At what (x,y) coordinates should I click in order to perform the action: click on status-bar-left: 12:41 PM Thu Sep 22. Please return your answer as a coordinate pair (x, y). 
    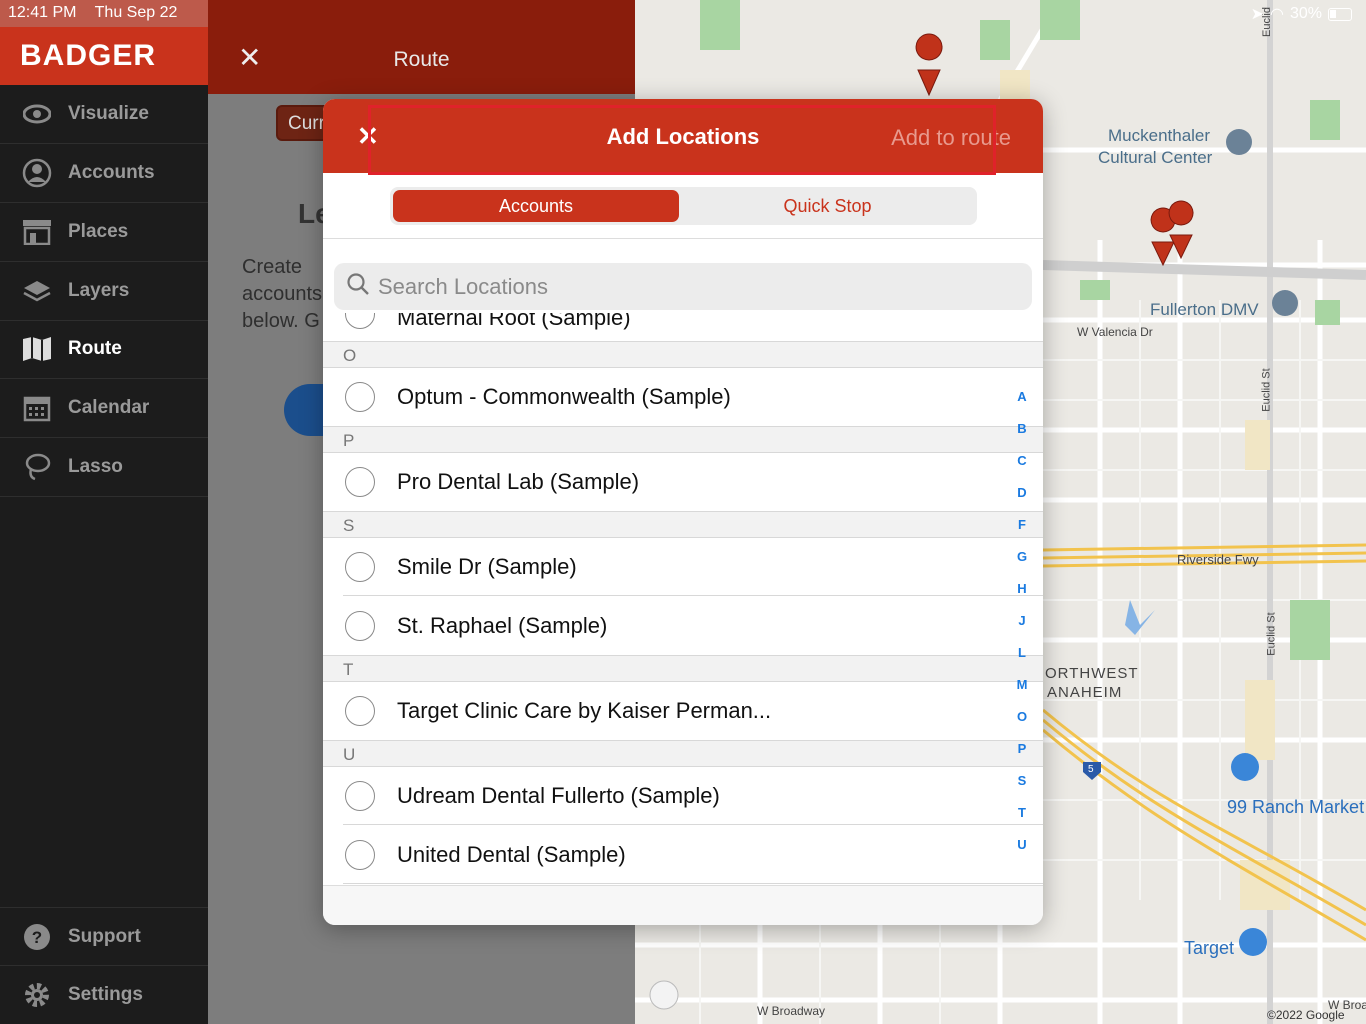
    Looking at the image, I should click on (104, 13).